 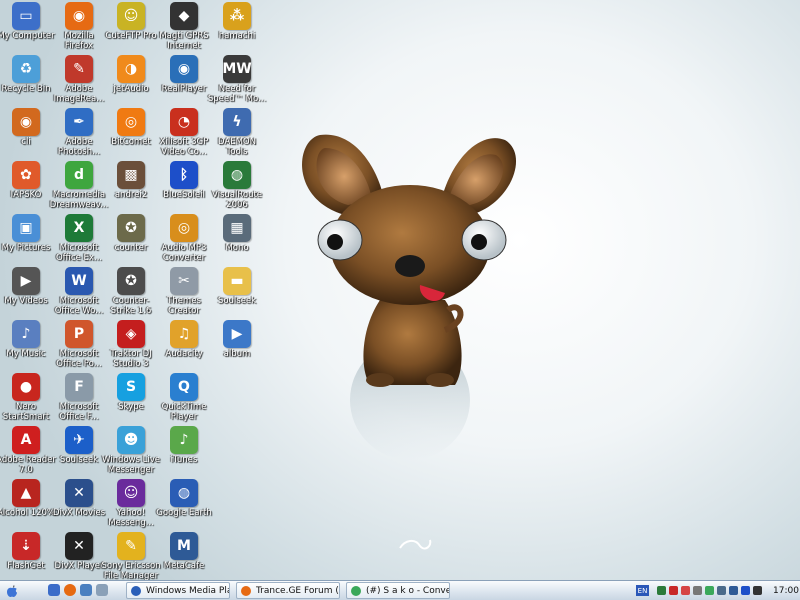 What do you see at coordinates (237, 175) in the screenshot?
I see `visualroute-icon: ◍` at bounding box center [237, 175].